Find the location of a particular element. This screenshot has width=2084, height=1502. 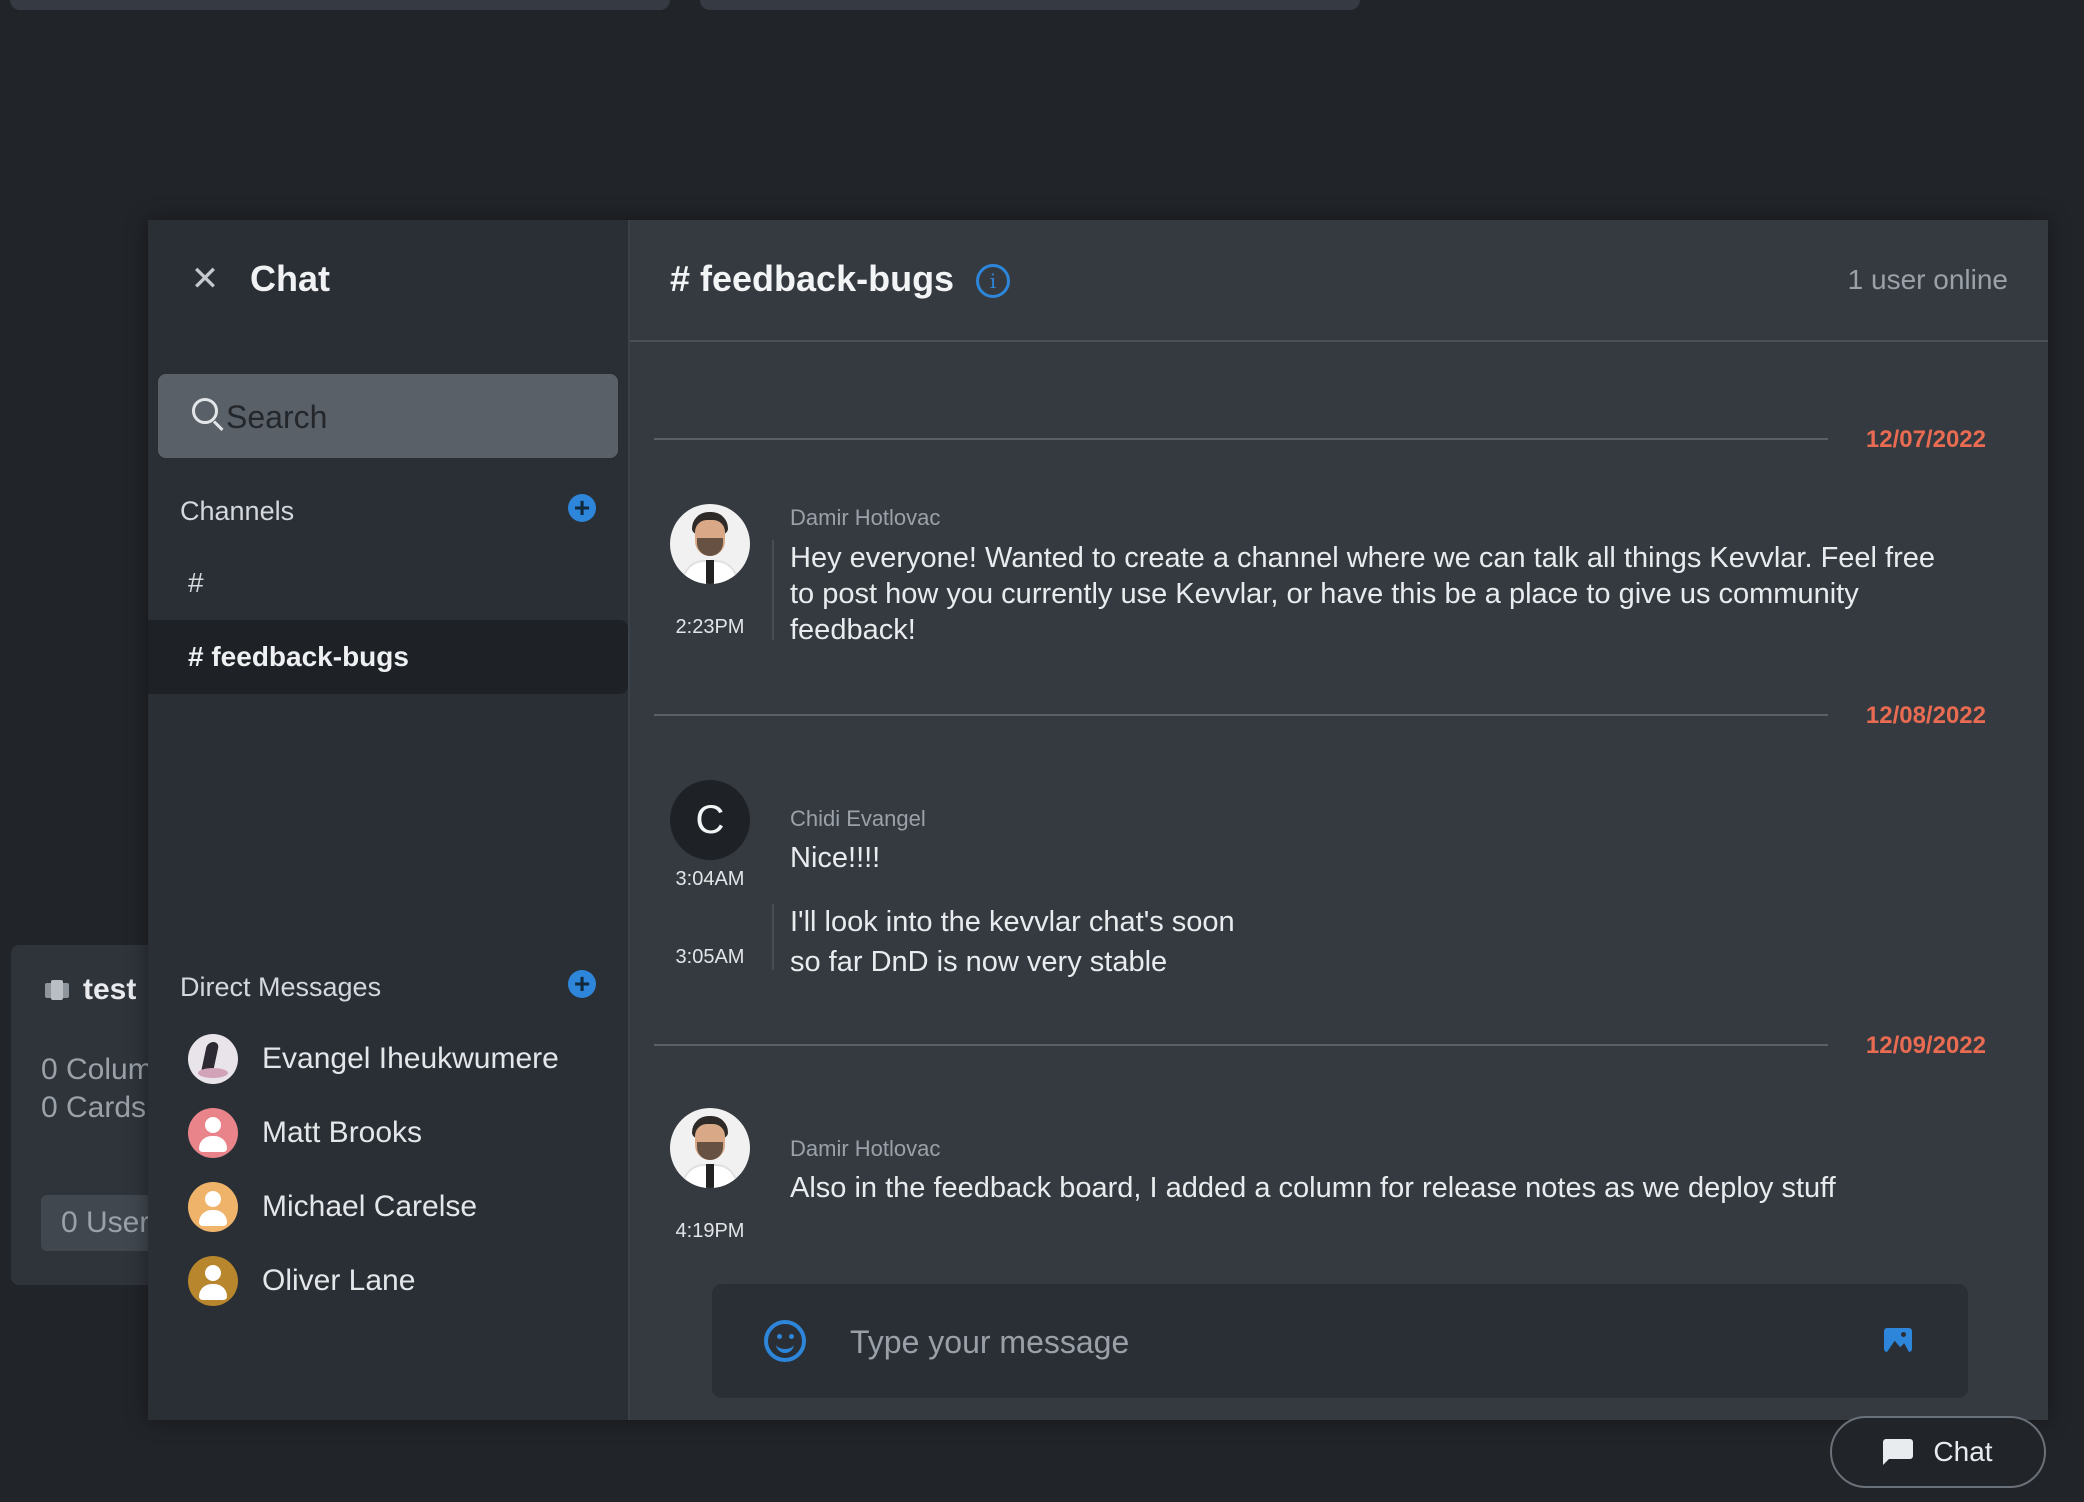

dm-name: Oliver Lane is located at coordinates (339, 1280).